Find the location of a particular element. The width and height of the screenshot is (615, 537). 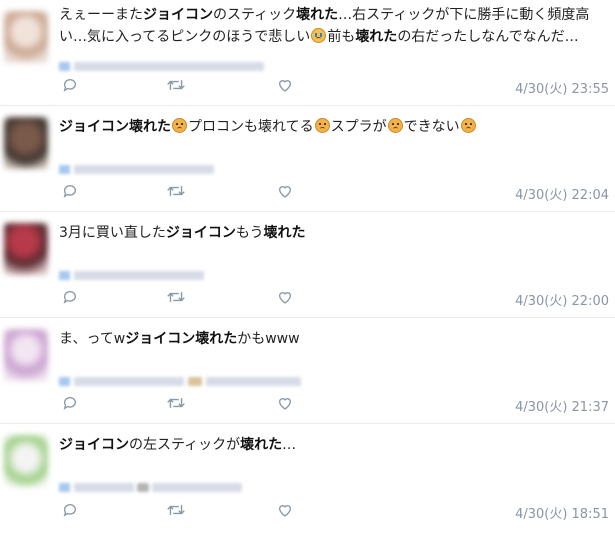

tweet-text-segment: 前も is located at coordinates (341, 37).